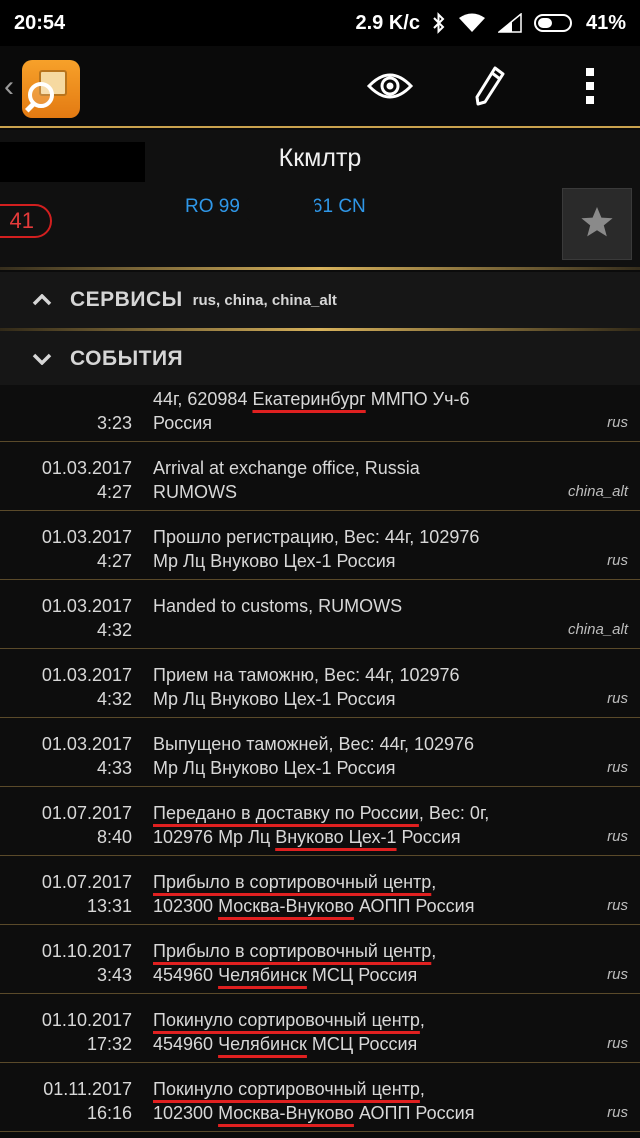 The width and height of the screenshot is (640, 1138). Describe the element at coordinates (363, 399) in the screenshot. I see `event-description-line: 44г, 620984 Екатеринбург ММПО Уч-6` at that location.